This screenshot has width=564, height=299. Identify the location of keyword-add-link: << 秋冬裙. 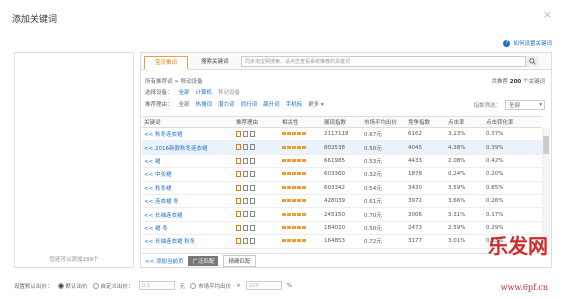
(188, 188).